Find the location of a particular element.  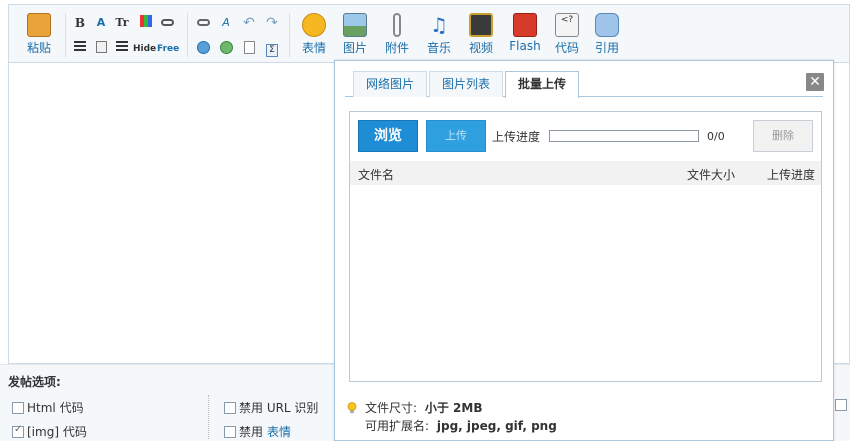

html-code-option: Html 代码 is located at coordinates (48, 407).